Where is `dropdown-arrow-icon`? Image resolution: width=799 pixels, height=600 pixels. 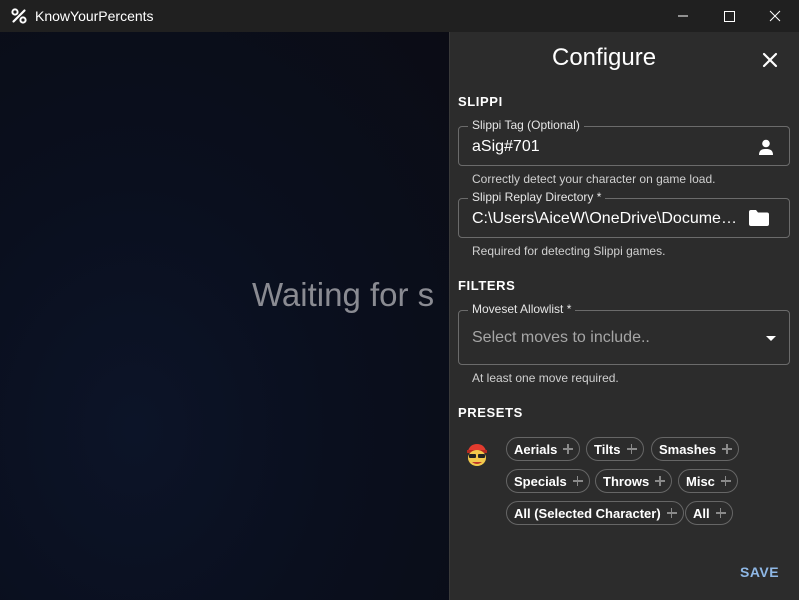 dropdown-arrow-icon is located at coordinates (771, 339).